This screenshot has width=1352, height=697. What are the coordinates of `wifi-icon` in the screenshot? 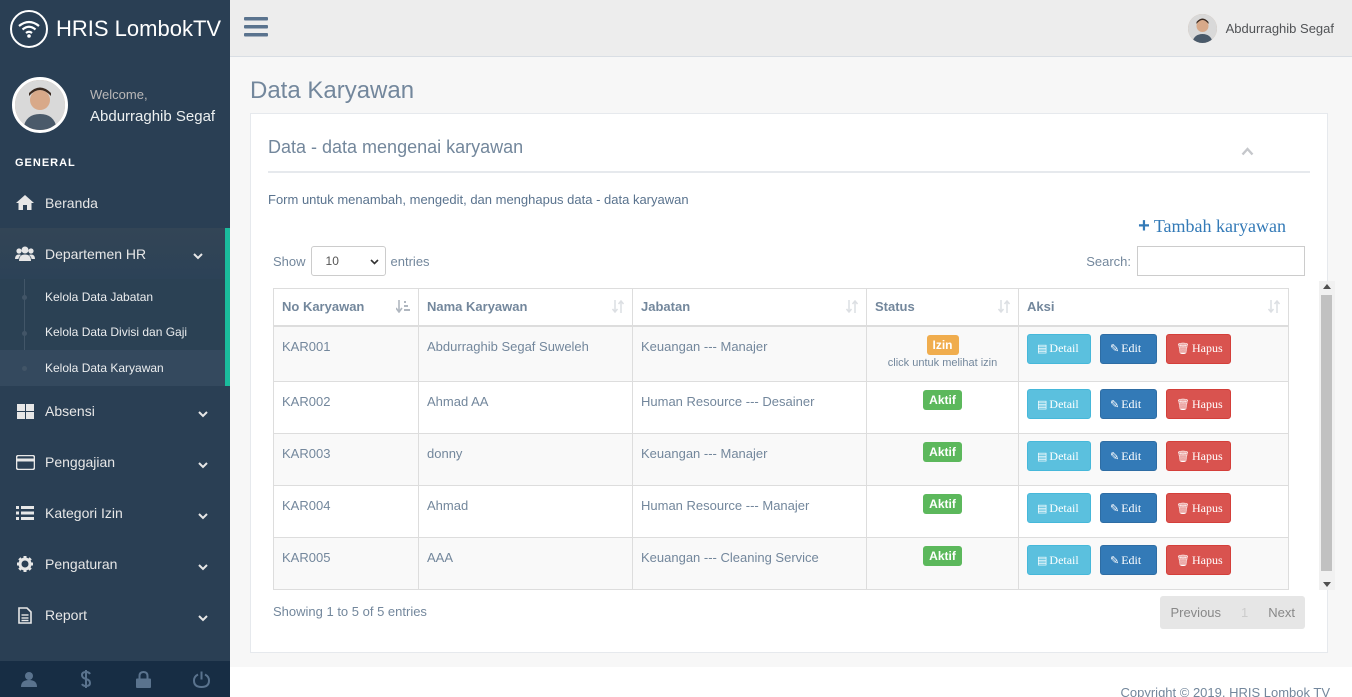 It's located at (29, 28).